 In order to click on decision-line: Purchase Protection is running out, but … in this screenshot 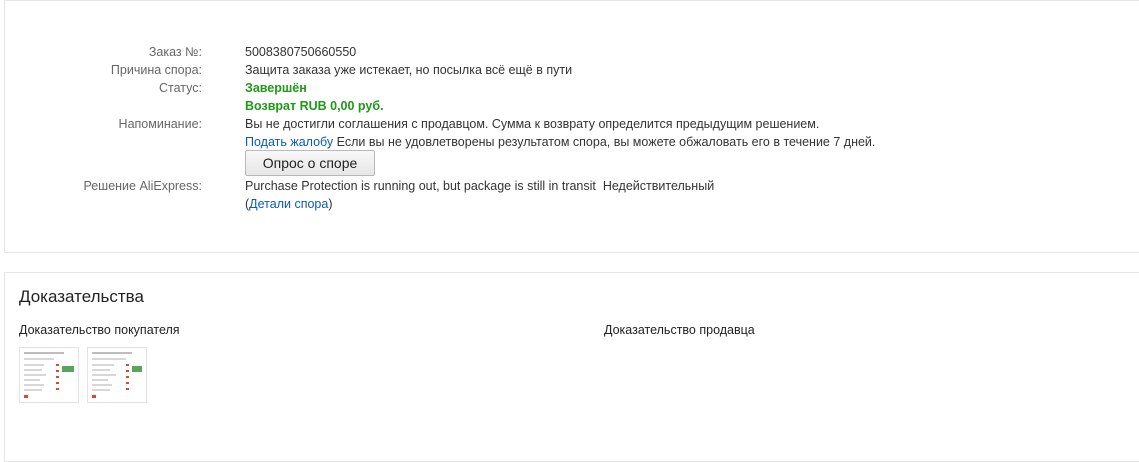, I will do `click(479, 186)`.